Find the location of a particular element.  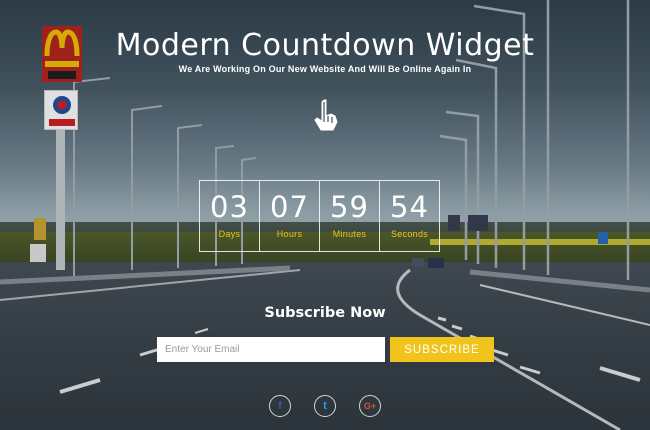

countdown-hours: 07 Hours is located at coordinates (290, 216).